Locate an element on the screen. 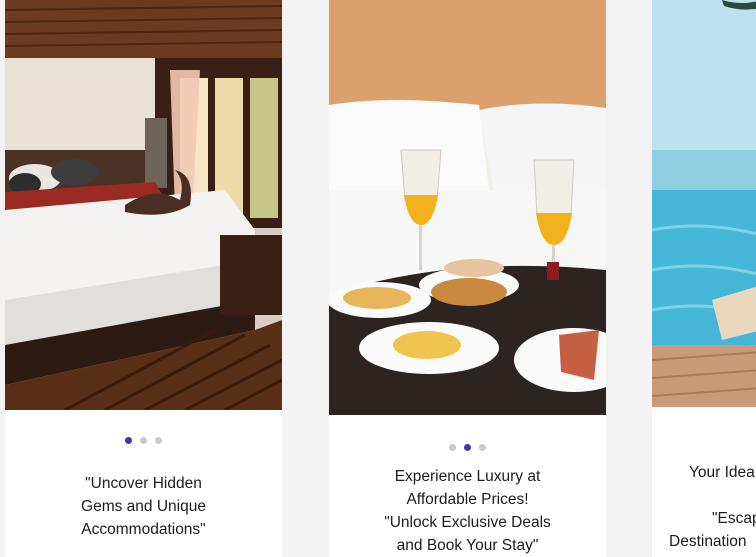  caption-line: Experience Luxury at is located at coordinates (467, 476).